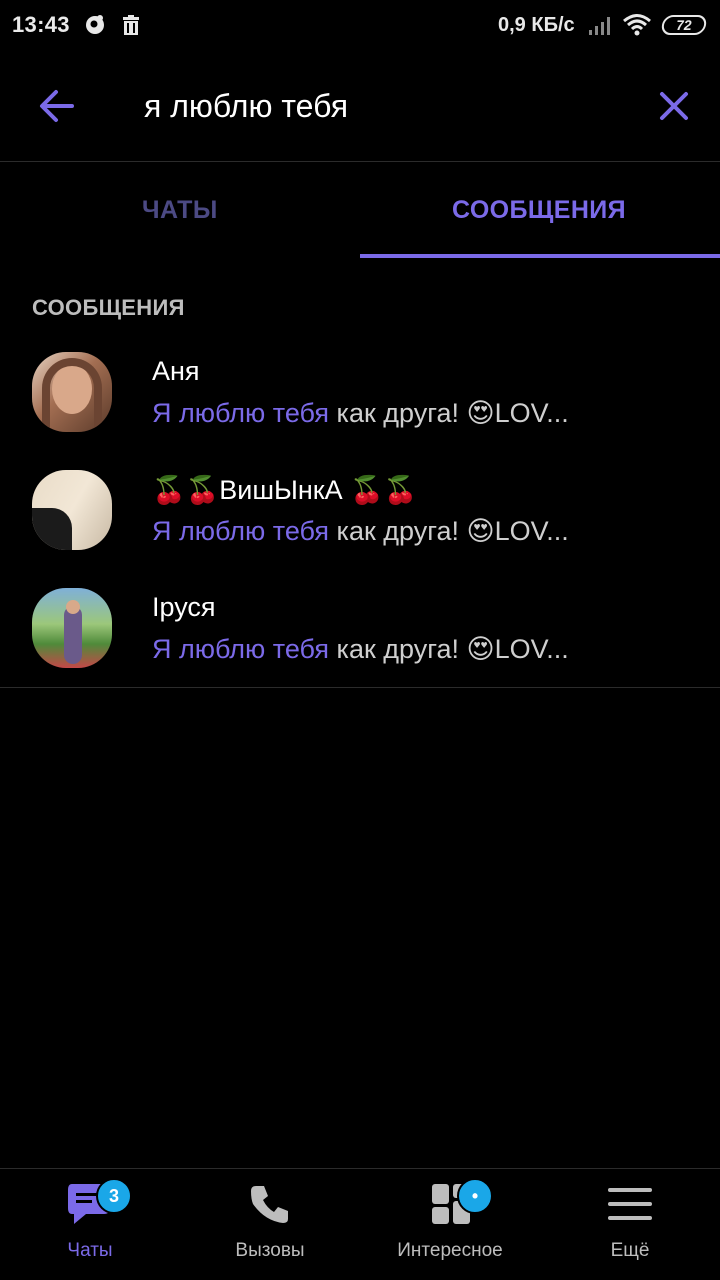 The image size is (720, 1280). Describe the element at coordinates (270, 1250) in the screenshot. I see `nav-label-calls: Вызовы` at that location.